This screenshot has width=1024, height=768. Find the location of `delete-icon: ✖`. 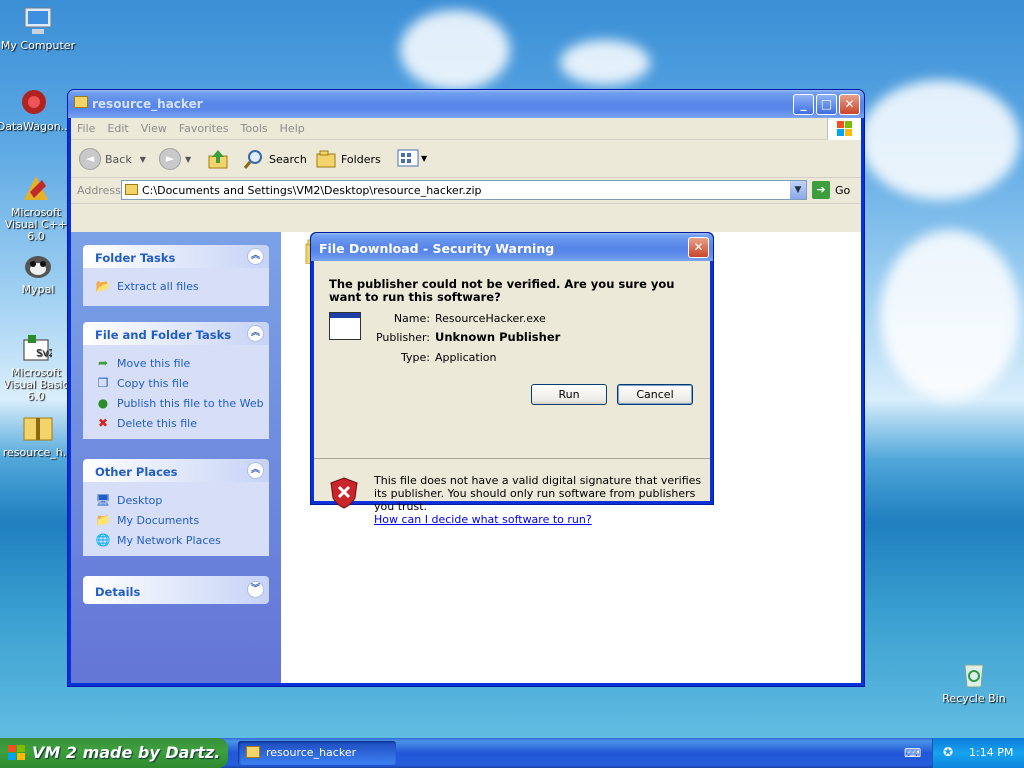

delete-icon: ✖ is located at coordinates (103, 423).